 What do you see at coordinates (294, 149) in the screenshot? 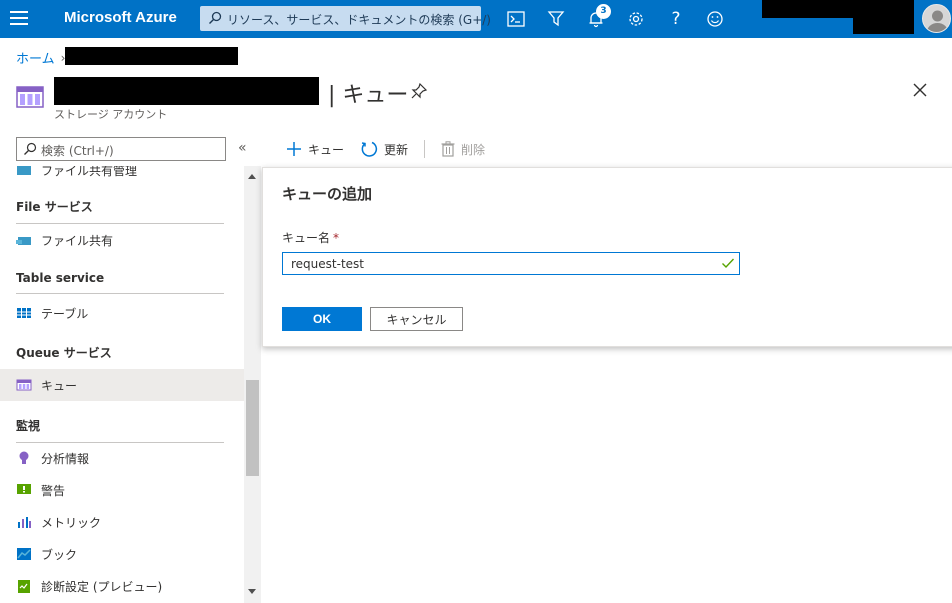
I see `plus-icon` at bounding box center [294, 149].